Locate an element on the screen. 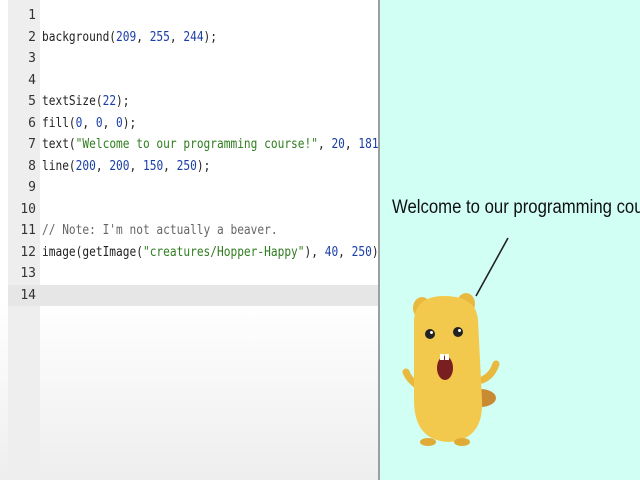  code-line-1: 1 is located at coordinates (193, 16).